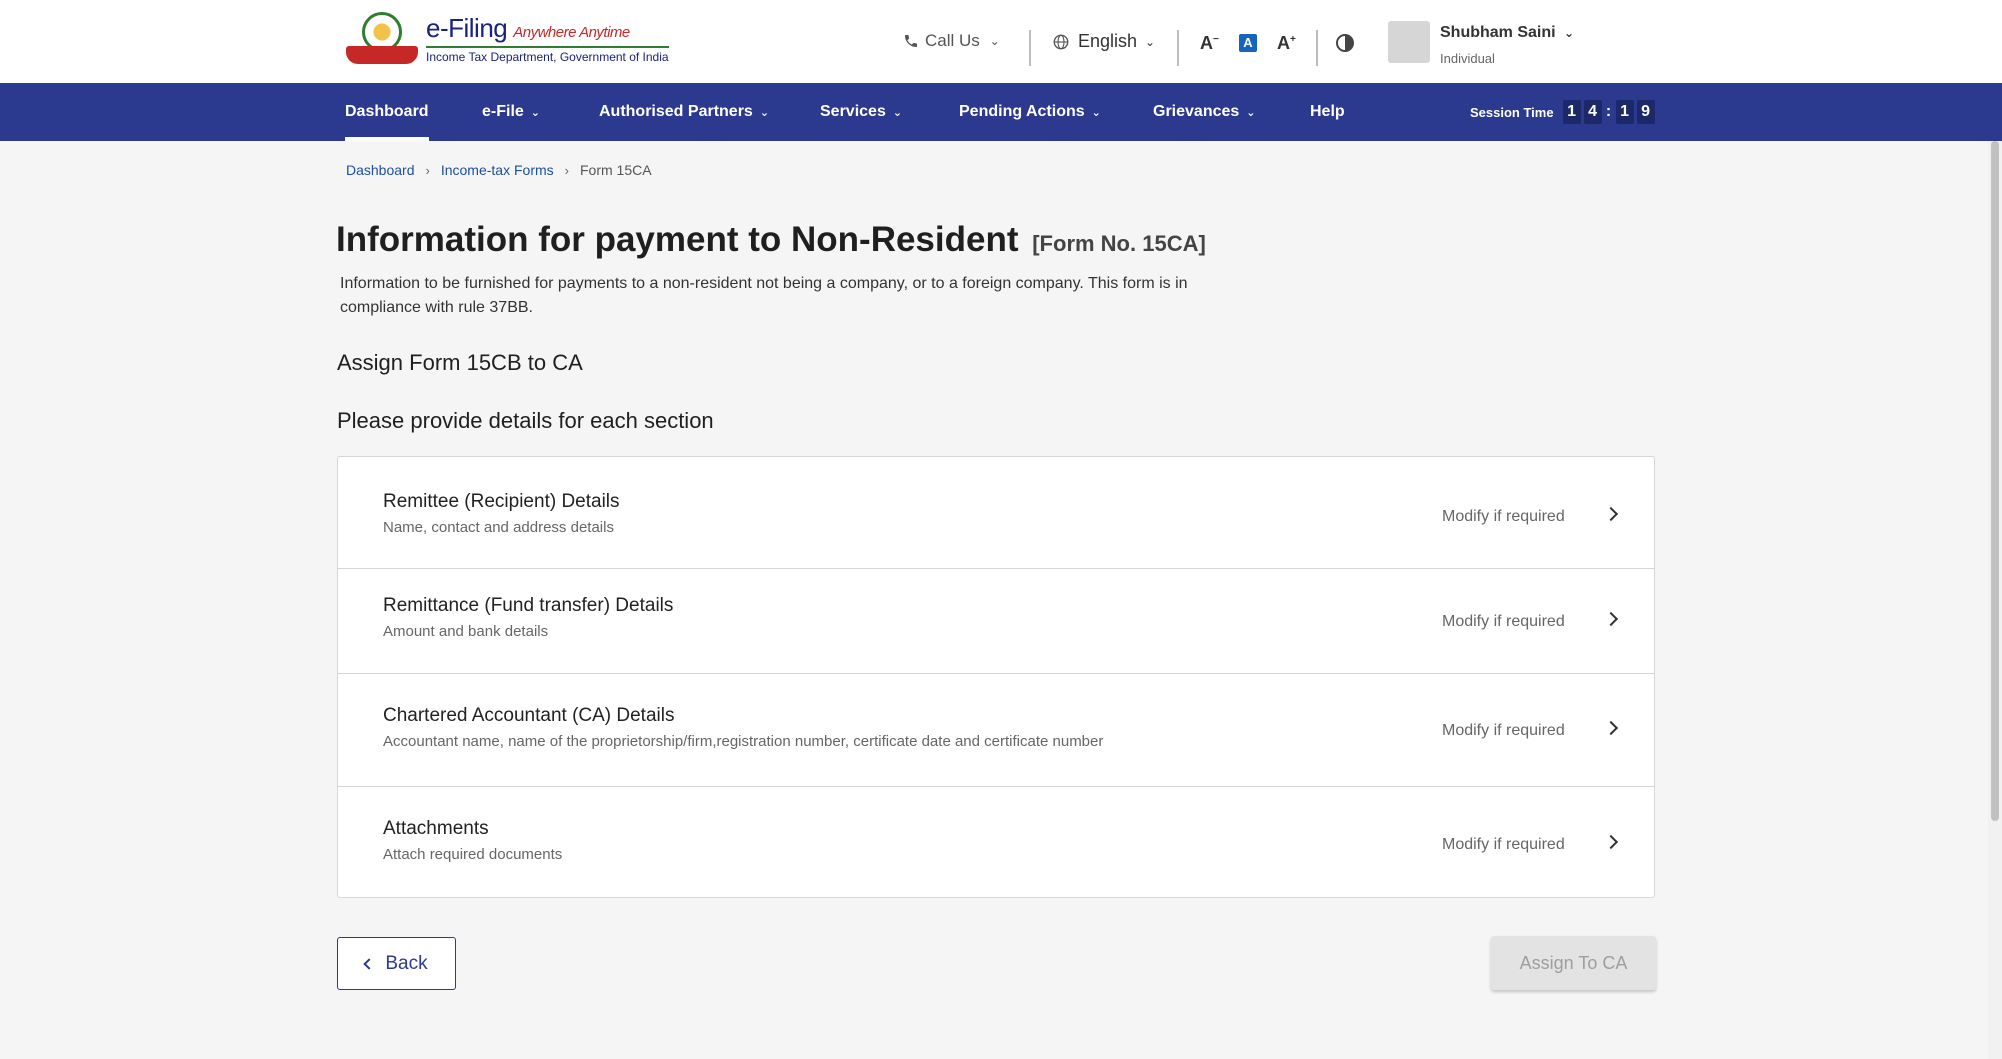 This screenshot has width=2002, height=1059. What do you see at coordinates (1061, 41) in the screenshot?
I see `globe-icon` at bounding box center [1061, 41].